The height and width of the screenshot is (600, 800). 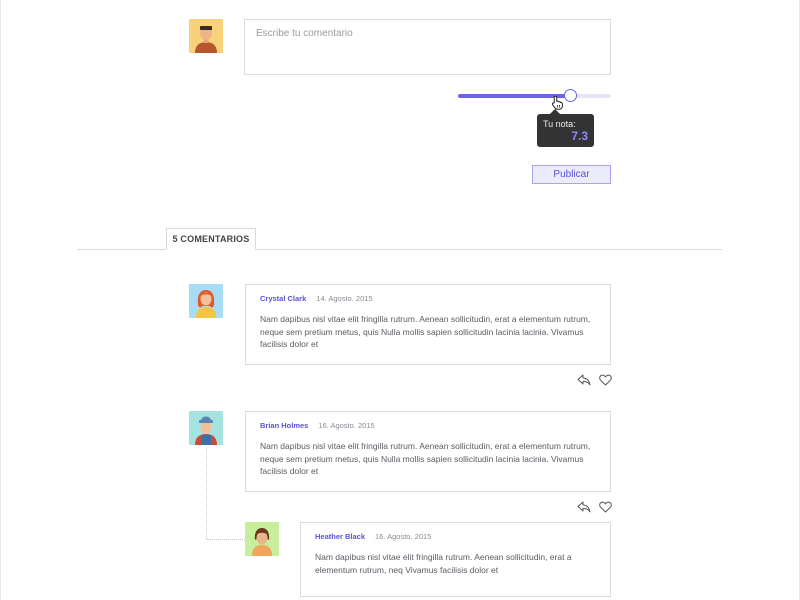 I want to click on comment-author: Brian Holmes, so click(x=284, y=425).